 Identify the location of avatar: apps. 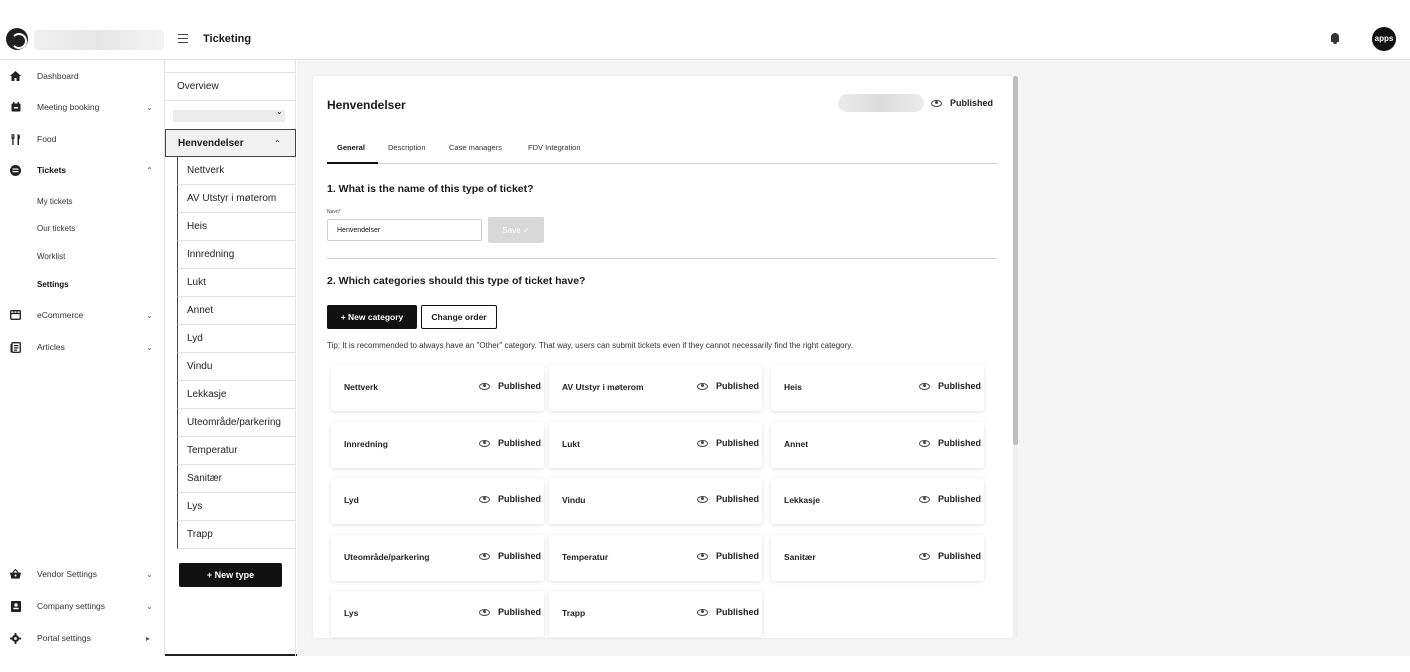
(1384, 39).